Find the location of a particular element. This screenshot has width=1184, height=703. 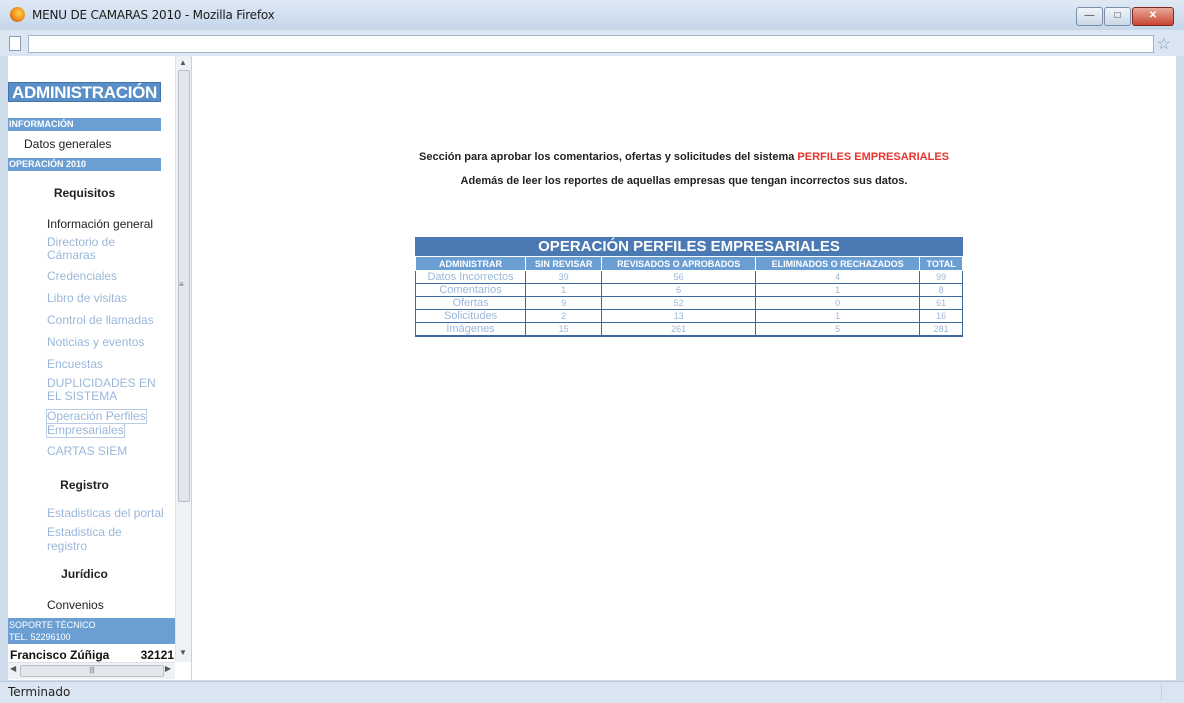

cell-eliminados: 5 is located at coordinates (838, 329).